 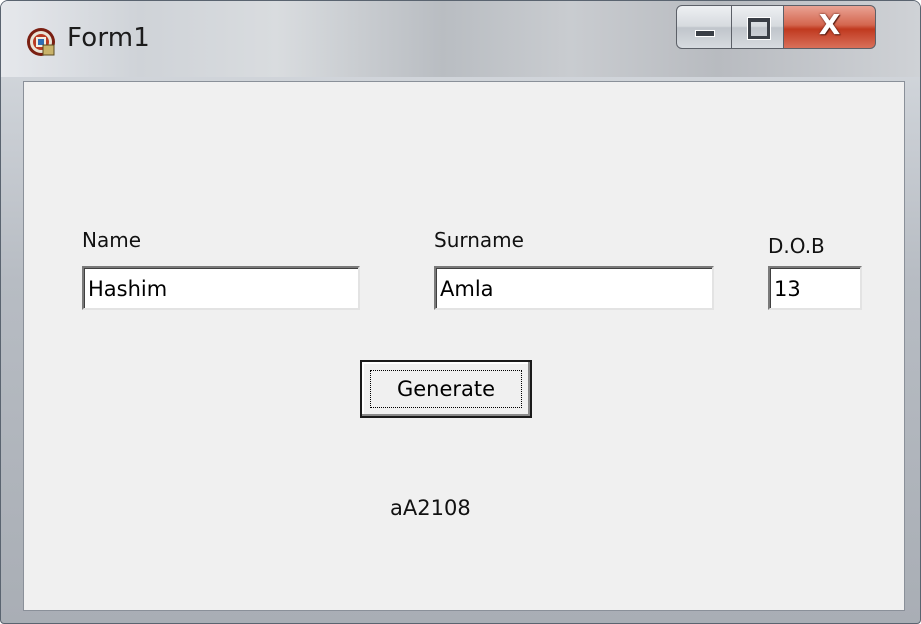 I want to click on maximize-button, so click(x=758, y=27).